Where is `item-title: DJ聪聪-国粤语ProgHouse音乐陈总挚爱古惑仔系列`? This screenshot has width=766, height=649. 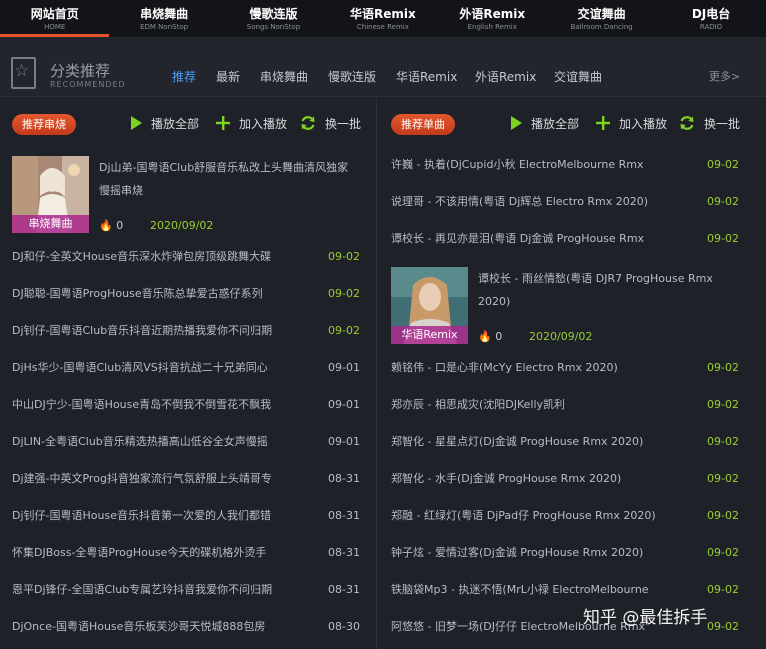 item-title: DJ聪聪-国粤语ProgHouse音乐陈总挚爱古惑仔系列 is located at coordinates (137, 293).